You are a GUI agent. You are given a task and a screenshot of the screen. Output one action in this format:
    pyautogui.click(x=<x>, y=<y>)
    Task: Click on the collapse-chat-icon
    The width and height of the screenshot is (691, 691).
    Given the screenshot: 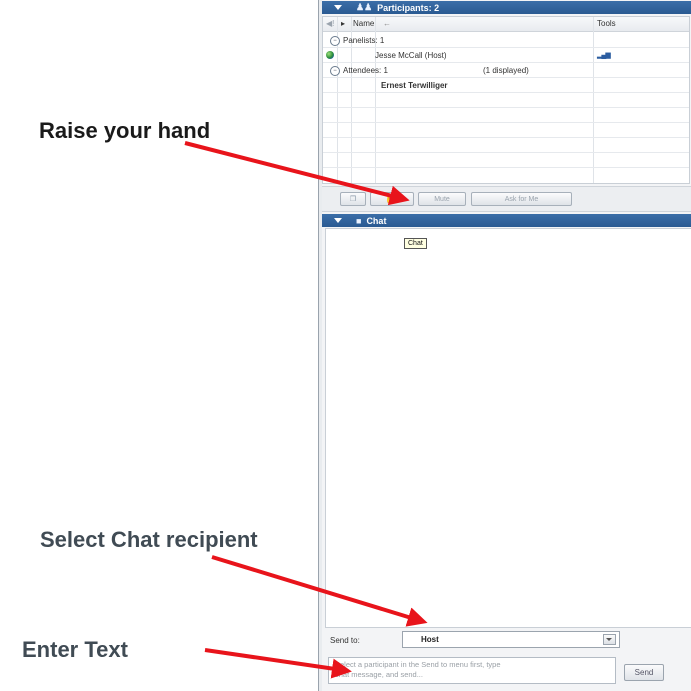 What is the action you would take?
    pyautogui.click(x=338, y=220)
    